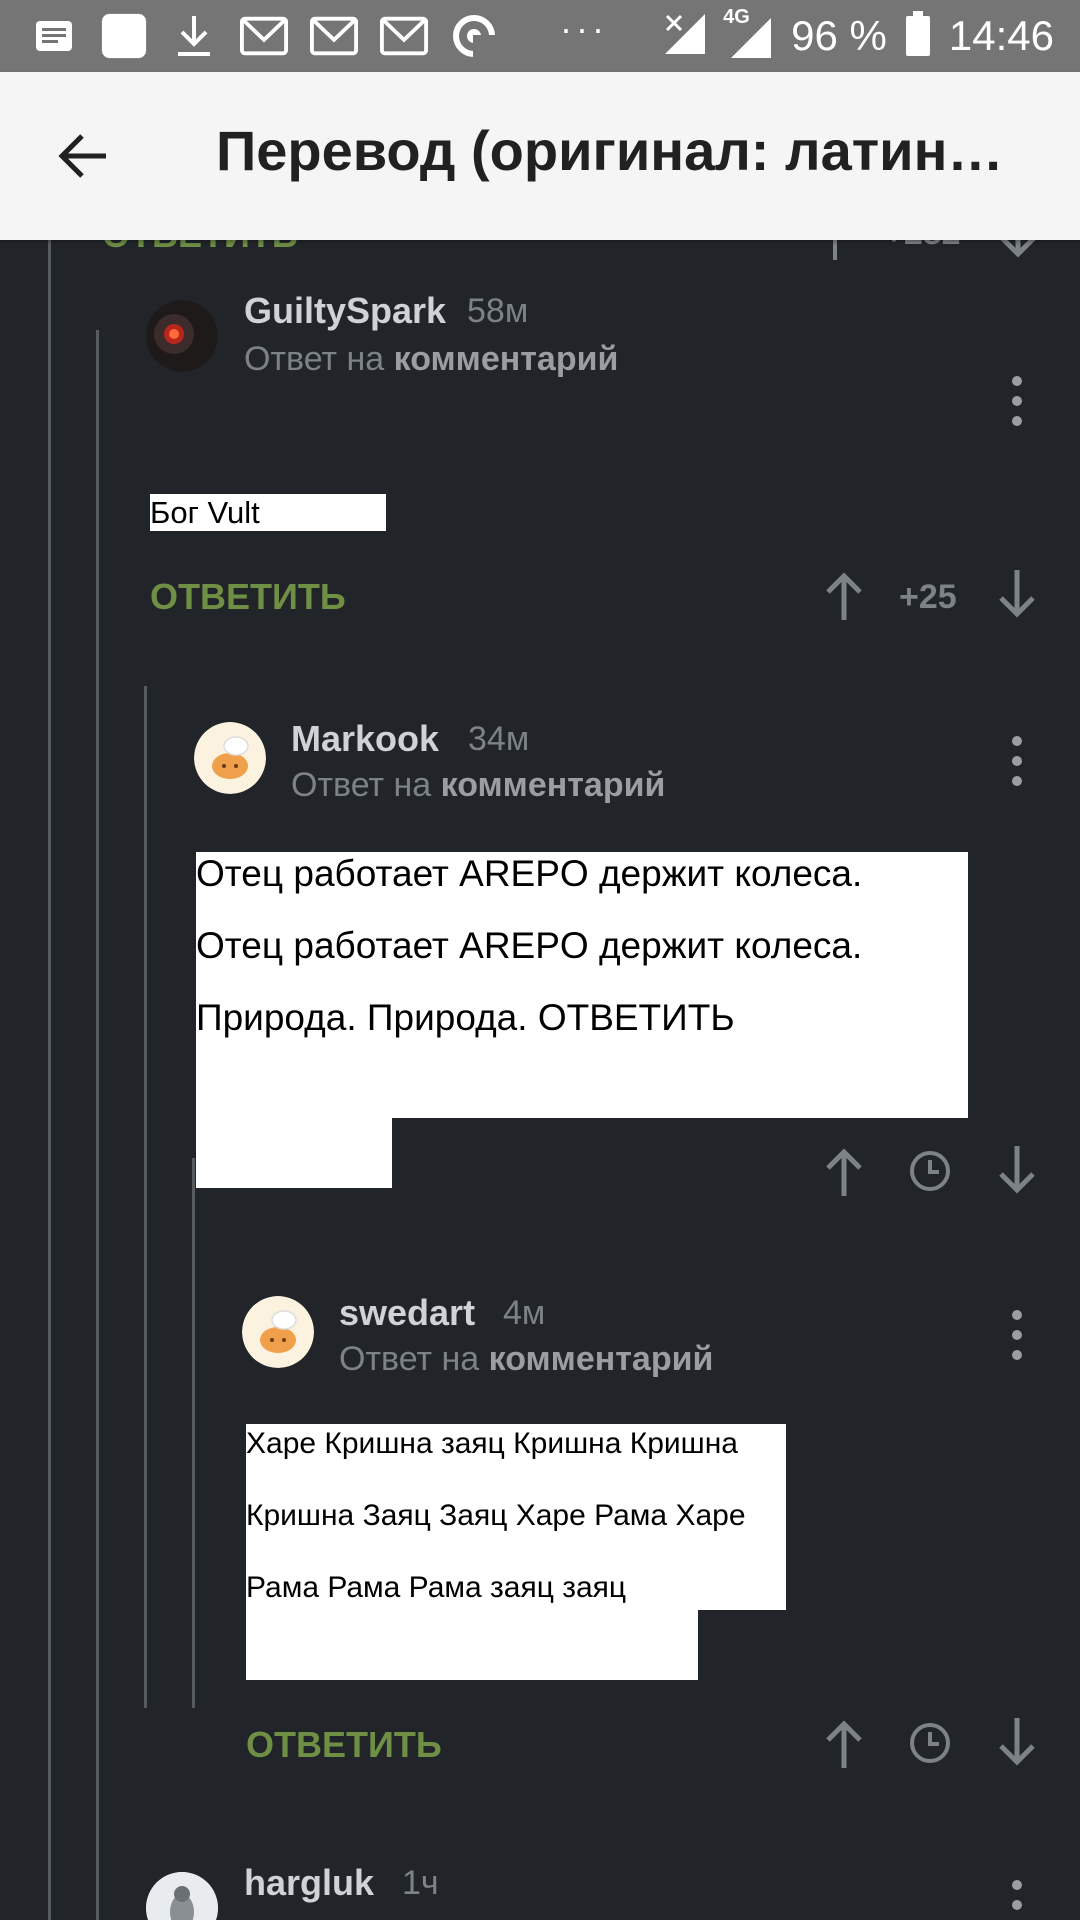  What do you see at coordinates (524, 1313) in the screenshot?
I see `comment-time: 4м` at bounding box center [524, 1313].